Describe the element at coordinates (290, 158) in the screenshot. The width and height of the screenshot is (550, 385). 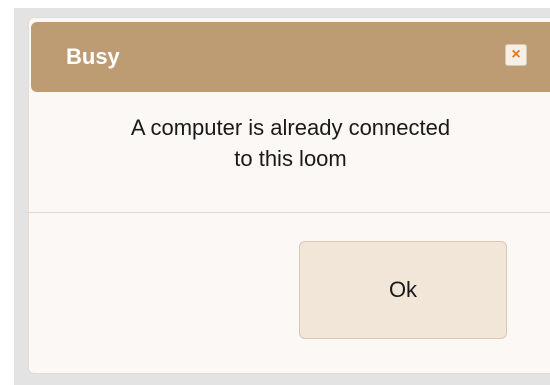
I see `message-line-2: to this loom` at that location.